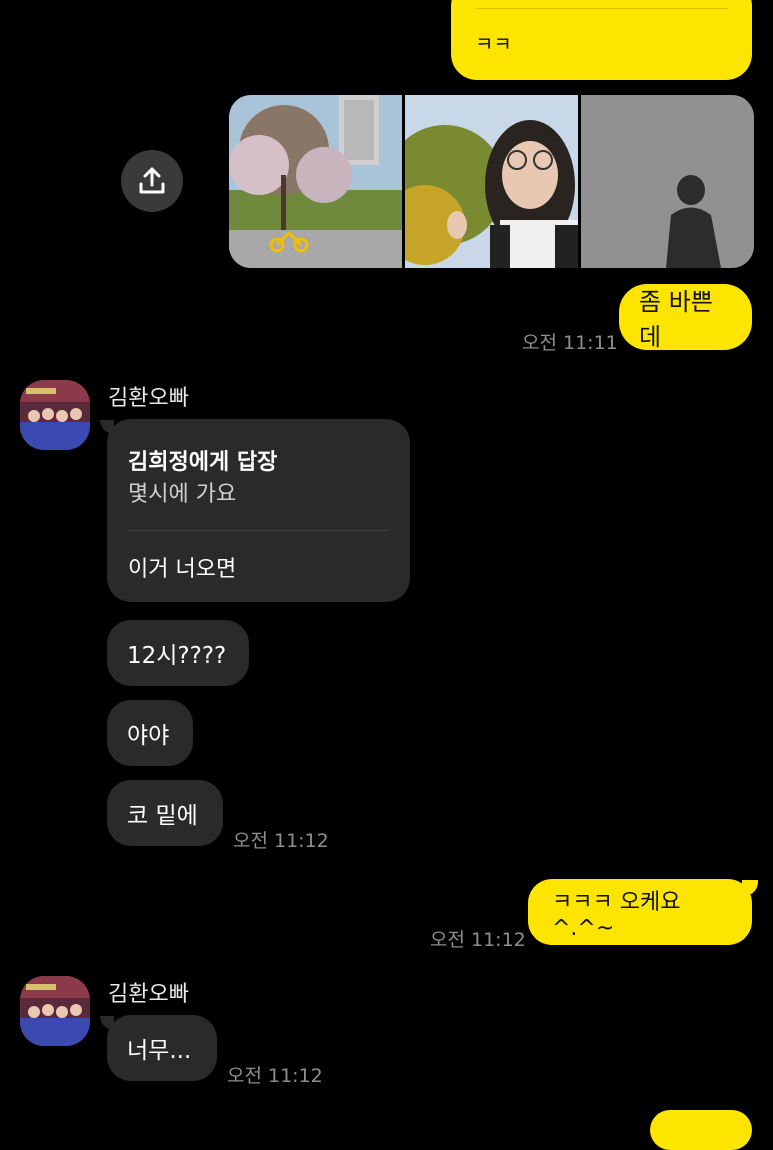  I want to click on share-button, so click(152, 181).